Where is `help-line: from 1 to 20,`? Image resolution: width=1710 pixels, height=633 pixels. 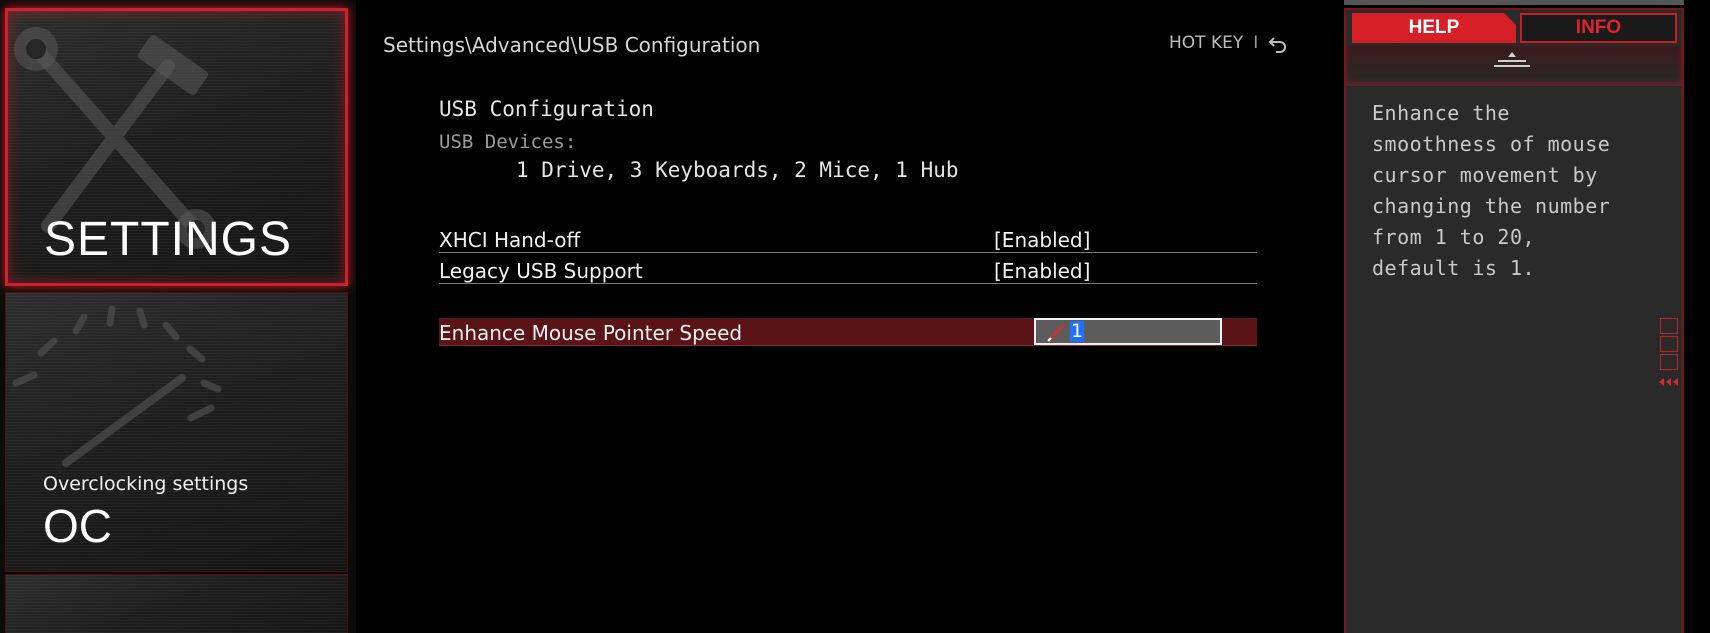 help-line: from 1 to 20, is located at coordinates (1454, 237).